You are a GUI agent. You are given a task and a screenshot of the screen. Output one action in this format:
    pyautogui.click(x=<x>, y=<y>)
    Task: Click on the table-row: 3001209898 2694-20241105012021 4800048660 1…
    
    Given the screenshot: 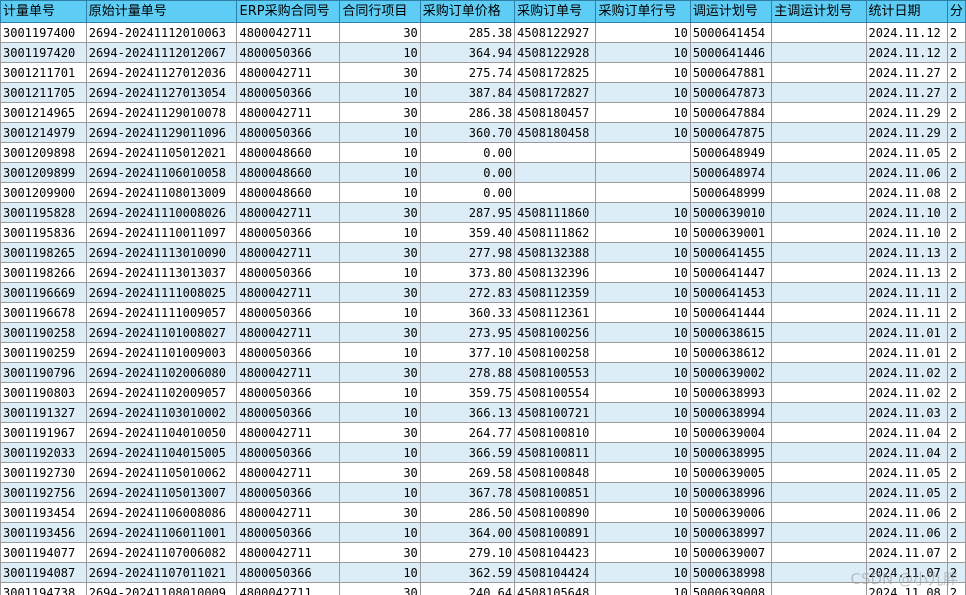 What is the action you would take?
    pyautogui.click(x=483, y=152)
    